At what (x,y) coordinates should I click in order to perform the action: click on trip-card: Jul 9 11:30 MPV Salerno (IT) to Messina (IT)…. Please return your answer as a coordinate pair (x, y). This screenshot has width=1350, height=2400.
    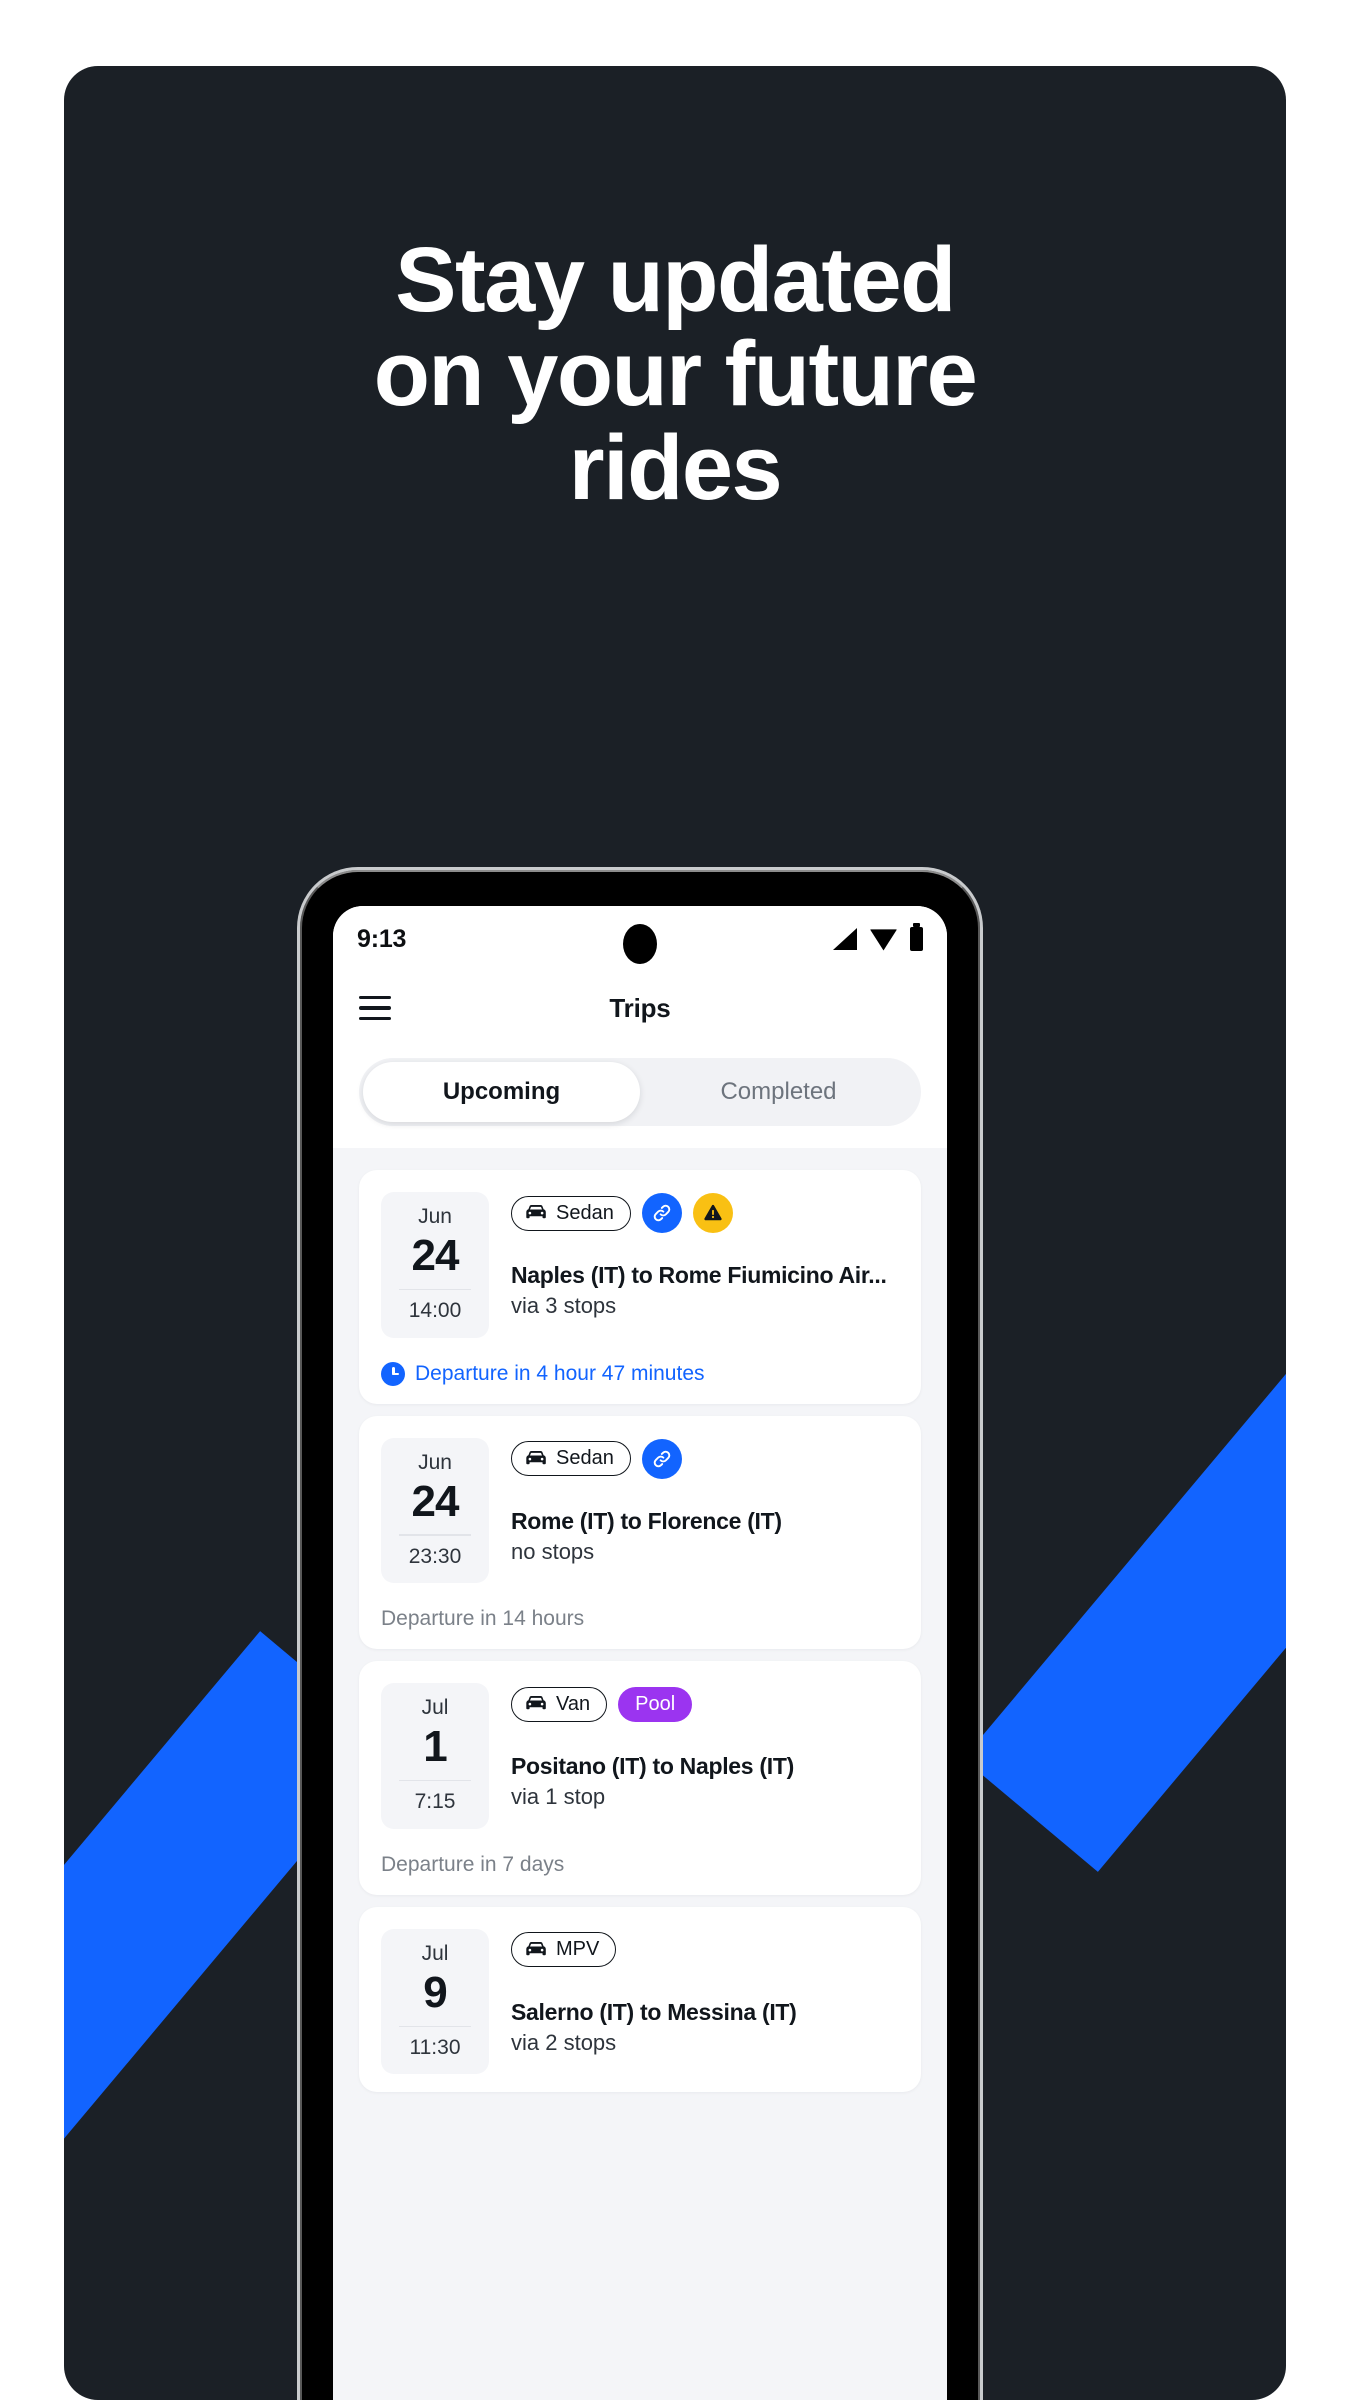
    Looking at the image, I should click on (640, 1999).